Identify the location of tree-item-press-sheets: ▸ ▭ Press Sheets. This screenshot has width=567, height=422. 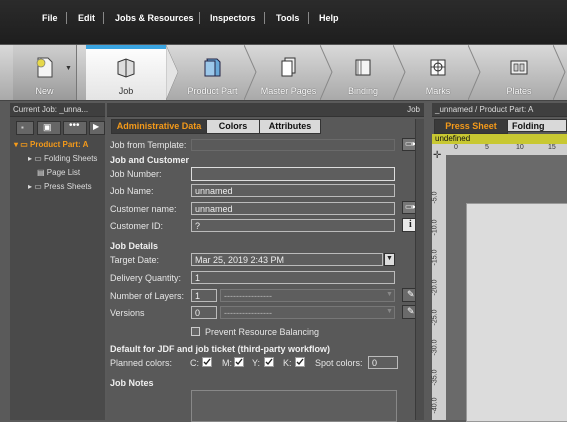
(60, 186).